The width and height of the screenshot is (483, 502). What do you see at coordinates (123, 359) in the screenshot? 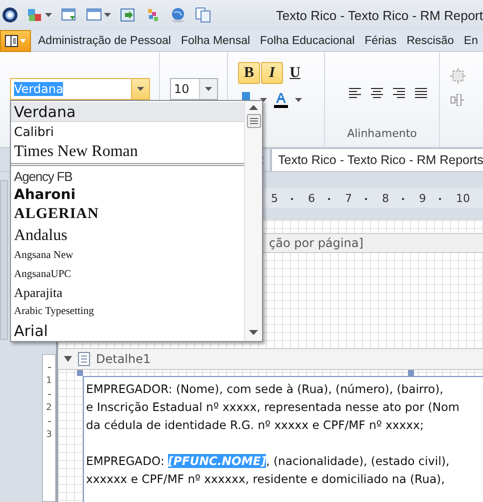
I see `band-title: Detalhe1` at bounding box center [123, 359].